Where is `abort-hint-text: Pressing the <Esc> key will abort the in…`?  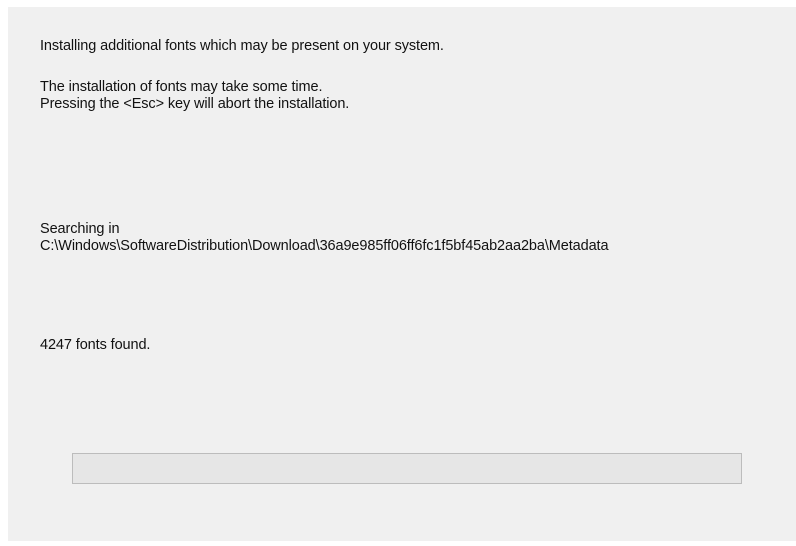 abort-hint-text: Pressing the <Esc> key will abort the in… is located at coordinates (195, 104).